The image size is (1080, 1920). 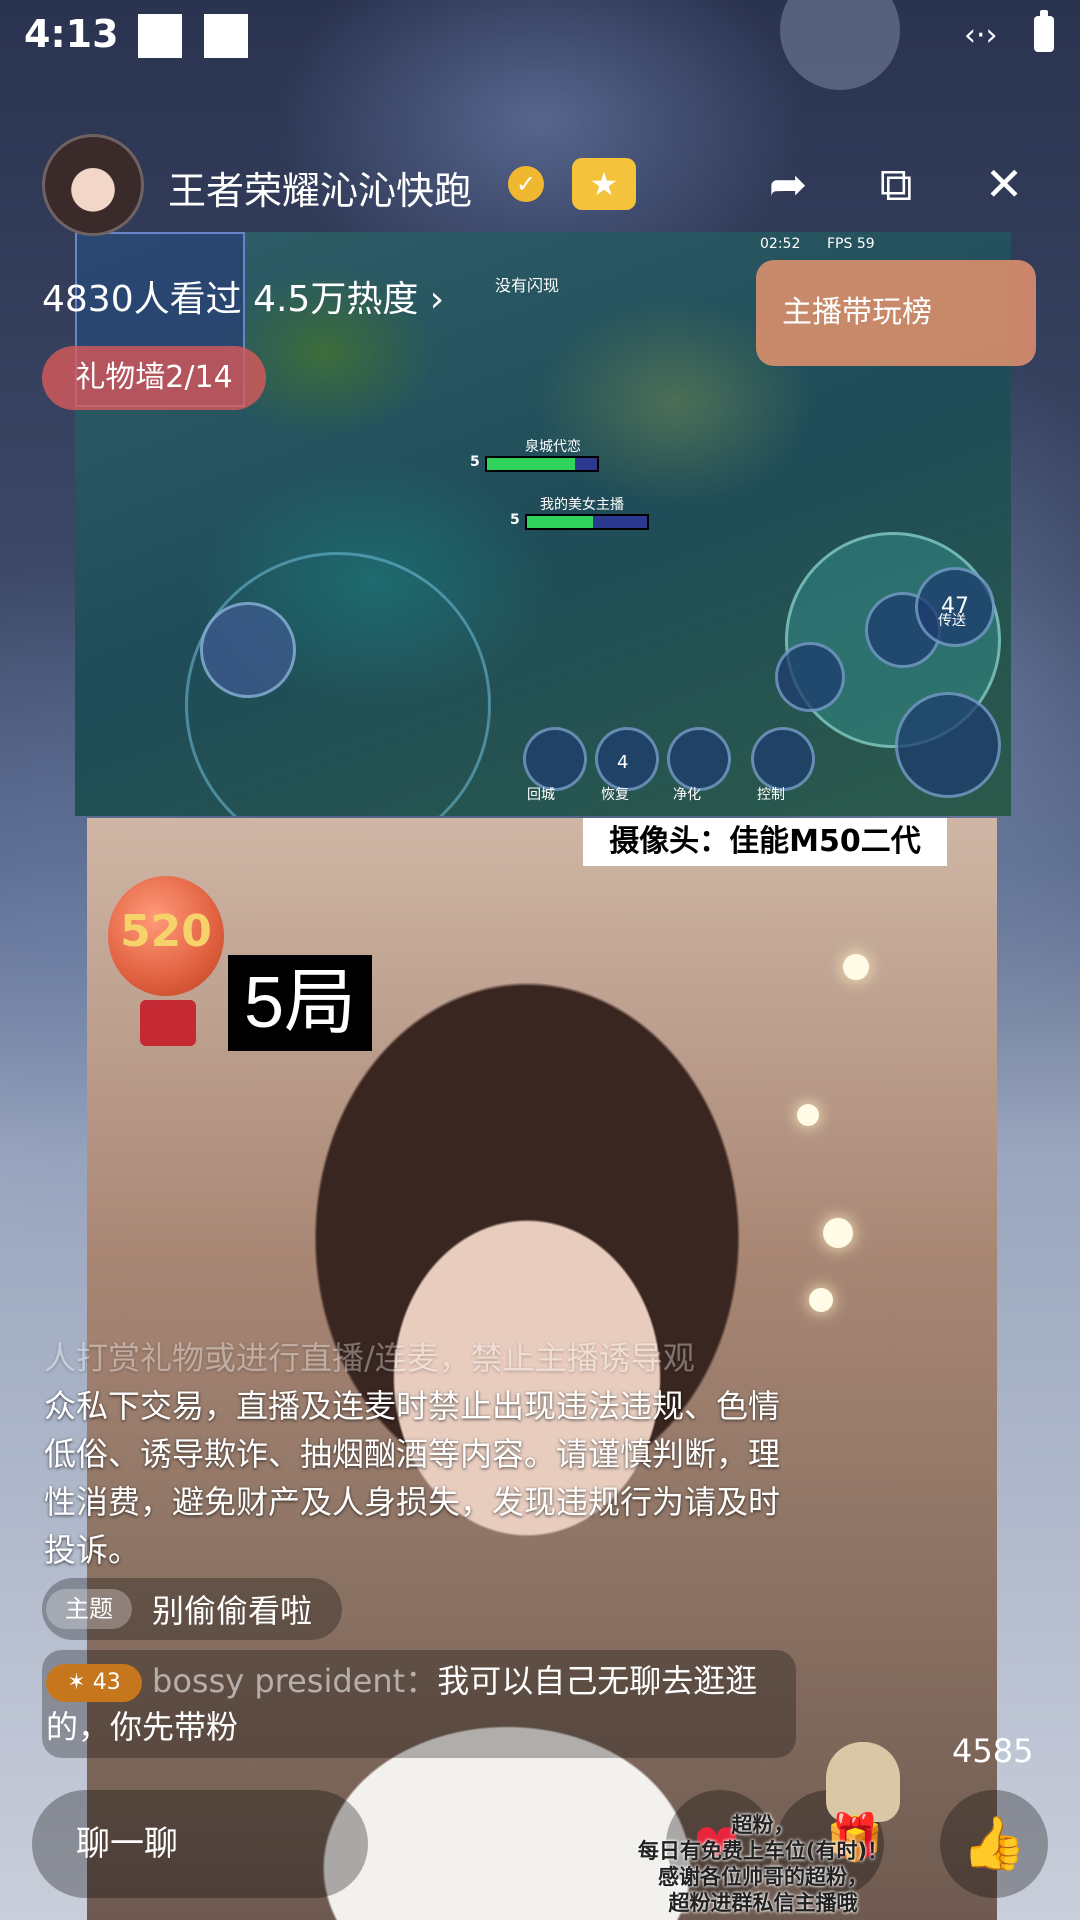 What do you see at coordinates (851, 244) in the screenshot?
I see `game-fps: FPS 59` at bounding box center [851, 244].